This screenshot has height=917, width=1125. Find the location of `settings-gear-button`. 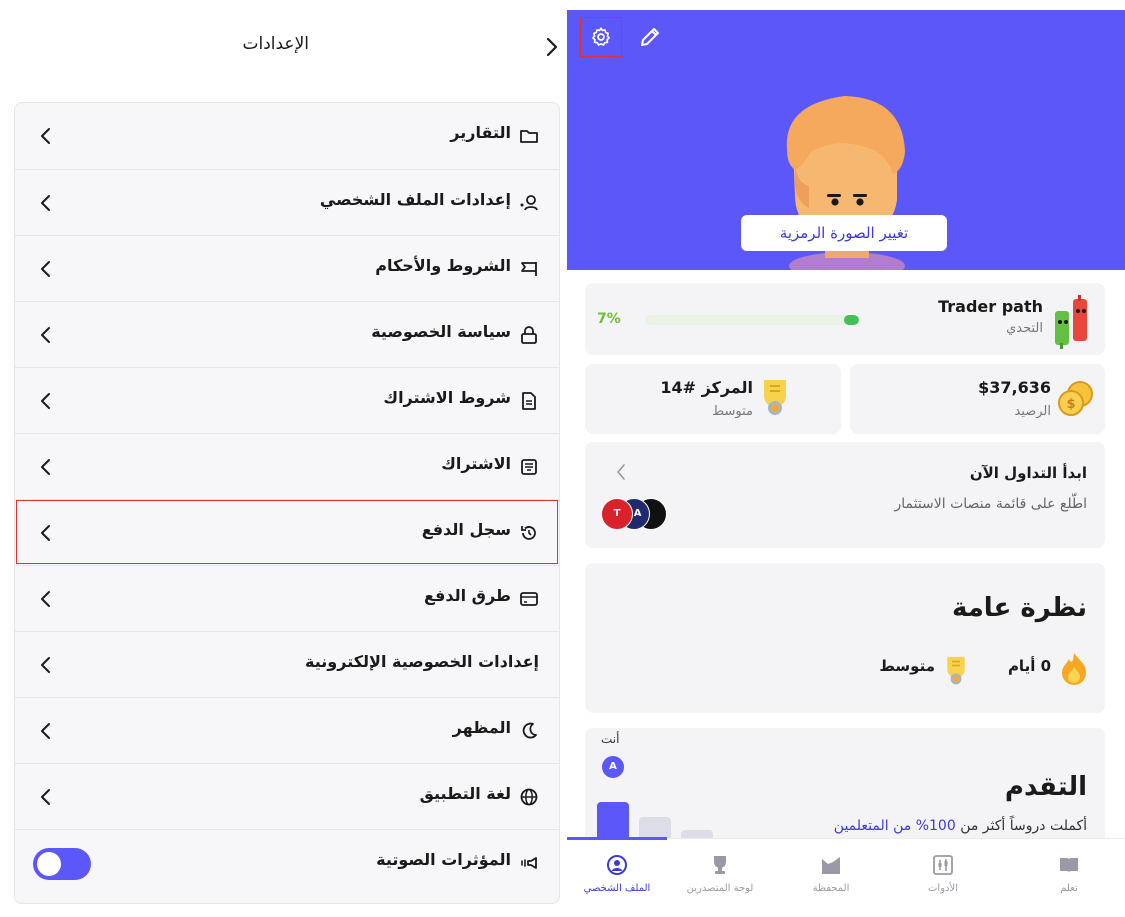

settings-gear-button is located at coordinates (601, 37).